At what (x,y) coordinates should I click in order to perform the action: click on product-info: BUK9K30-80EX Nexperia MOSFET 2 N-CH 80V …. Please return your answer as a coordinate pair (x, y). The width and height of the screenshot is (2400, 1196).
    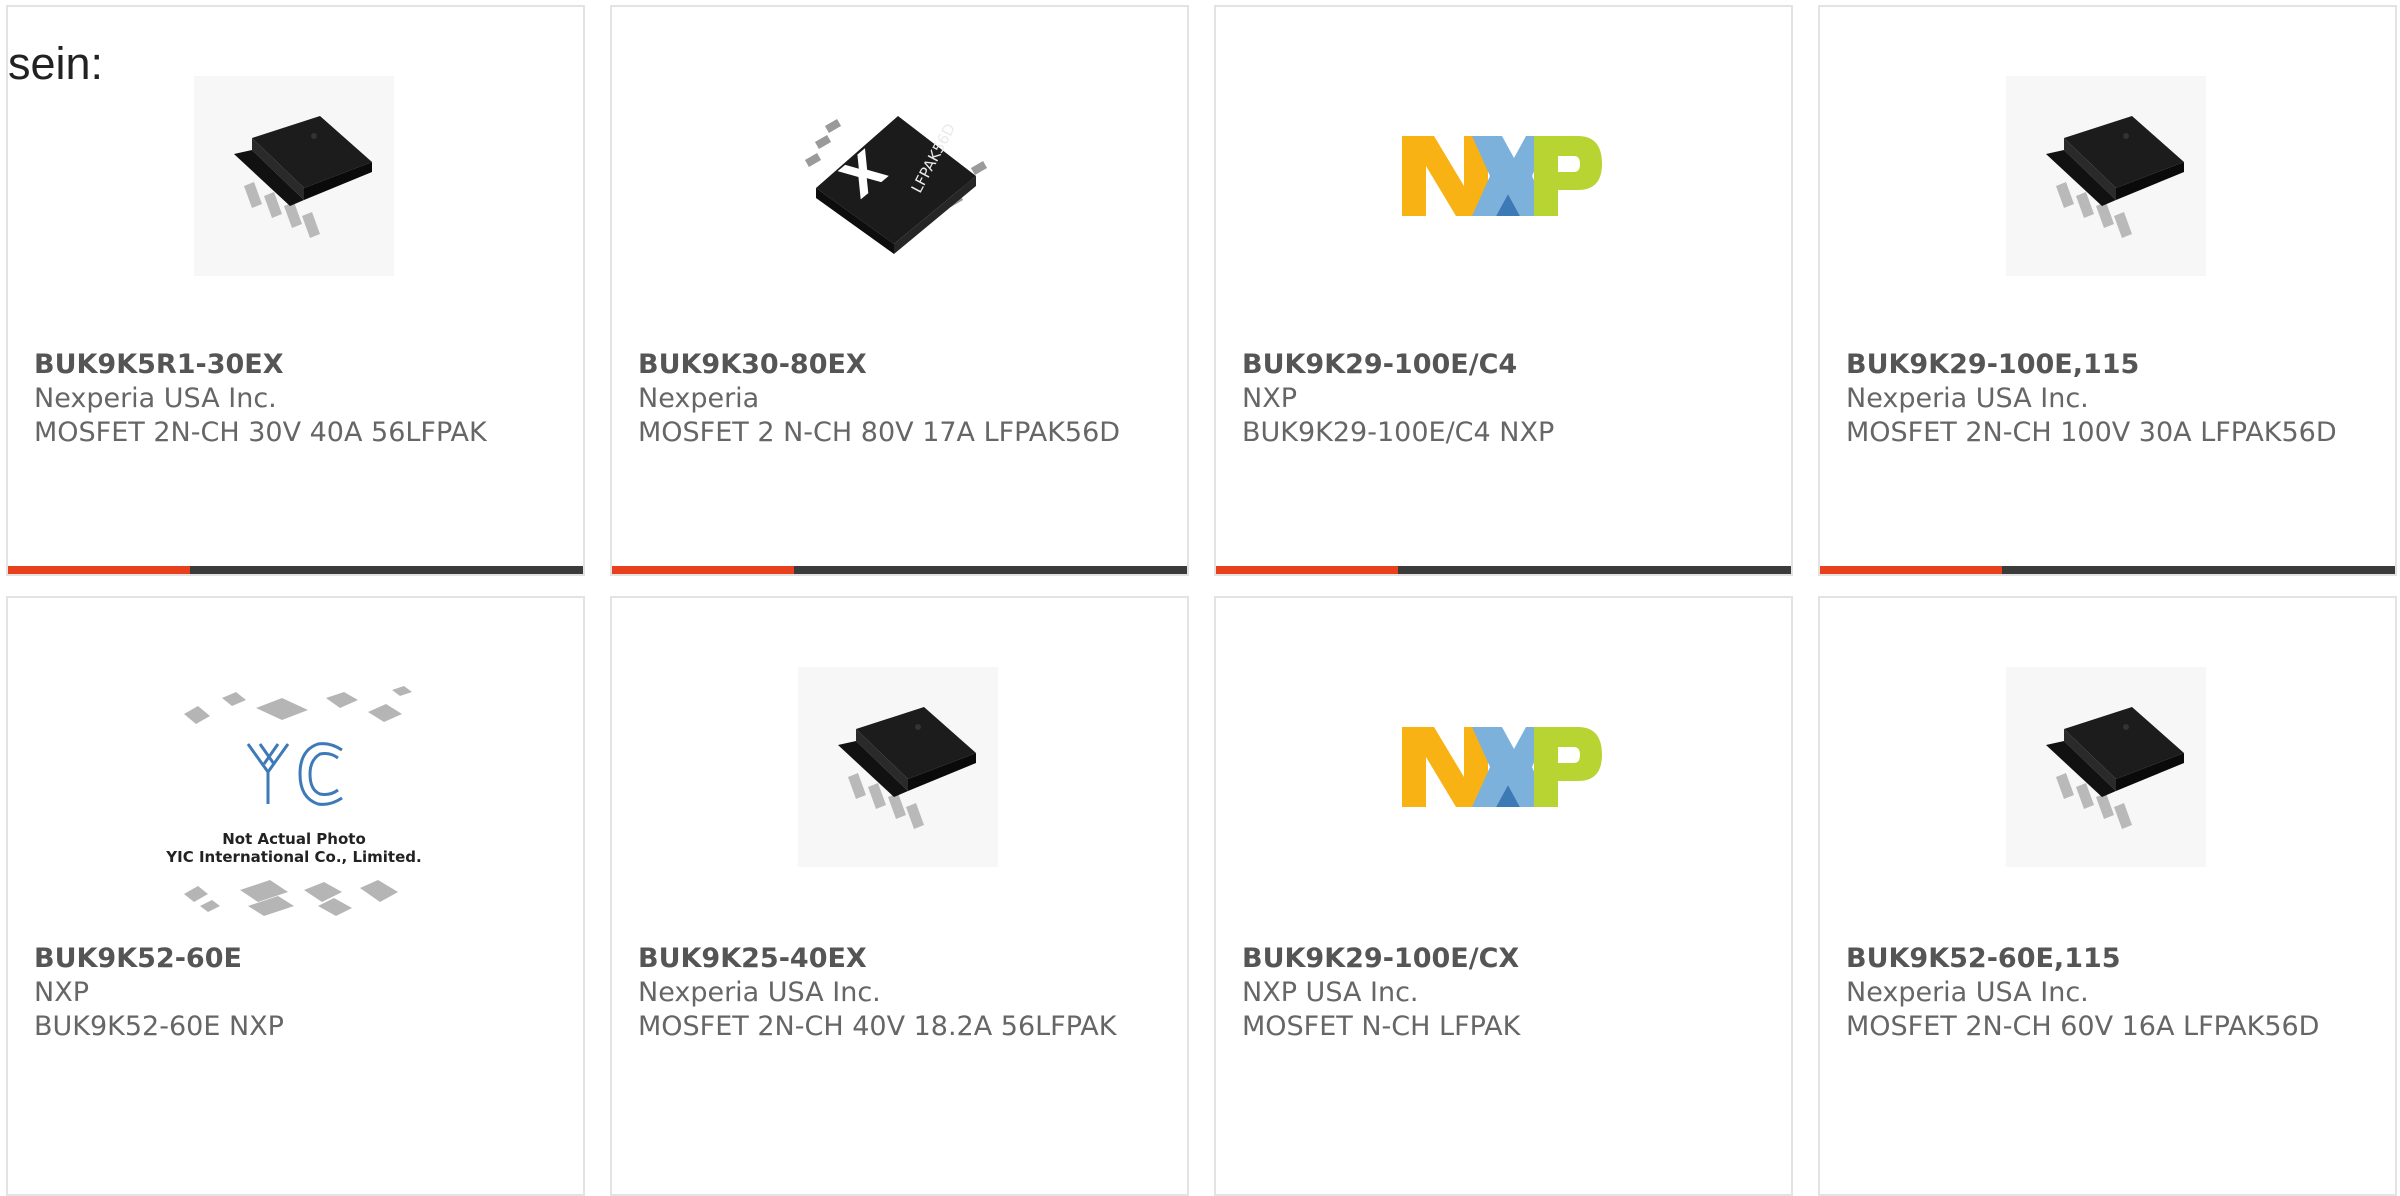
    Looking at the image, I should click on (902, 399).